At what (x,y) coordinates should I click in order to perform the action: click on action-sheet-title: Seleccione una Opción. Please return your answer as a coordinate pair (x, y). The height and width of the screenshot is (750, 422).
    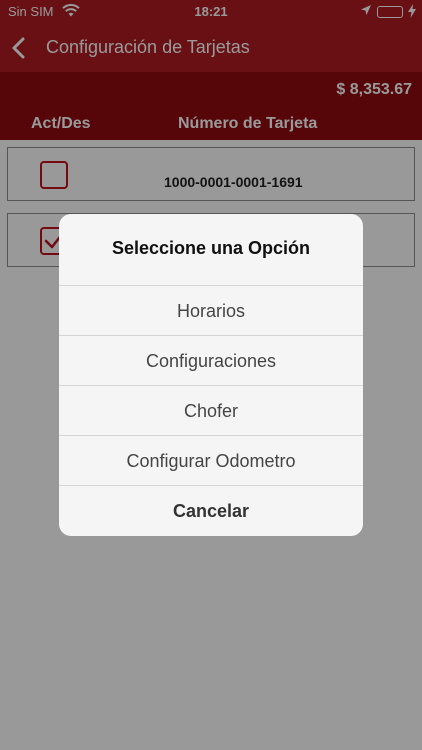
    Looking at the image, I should click on (211, 250).